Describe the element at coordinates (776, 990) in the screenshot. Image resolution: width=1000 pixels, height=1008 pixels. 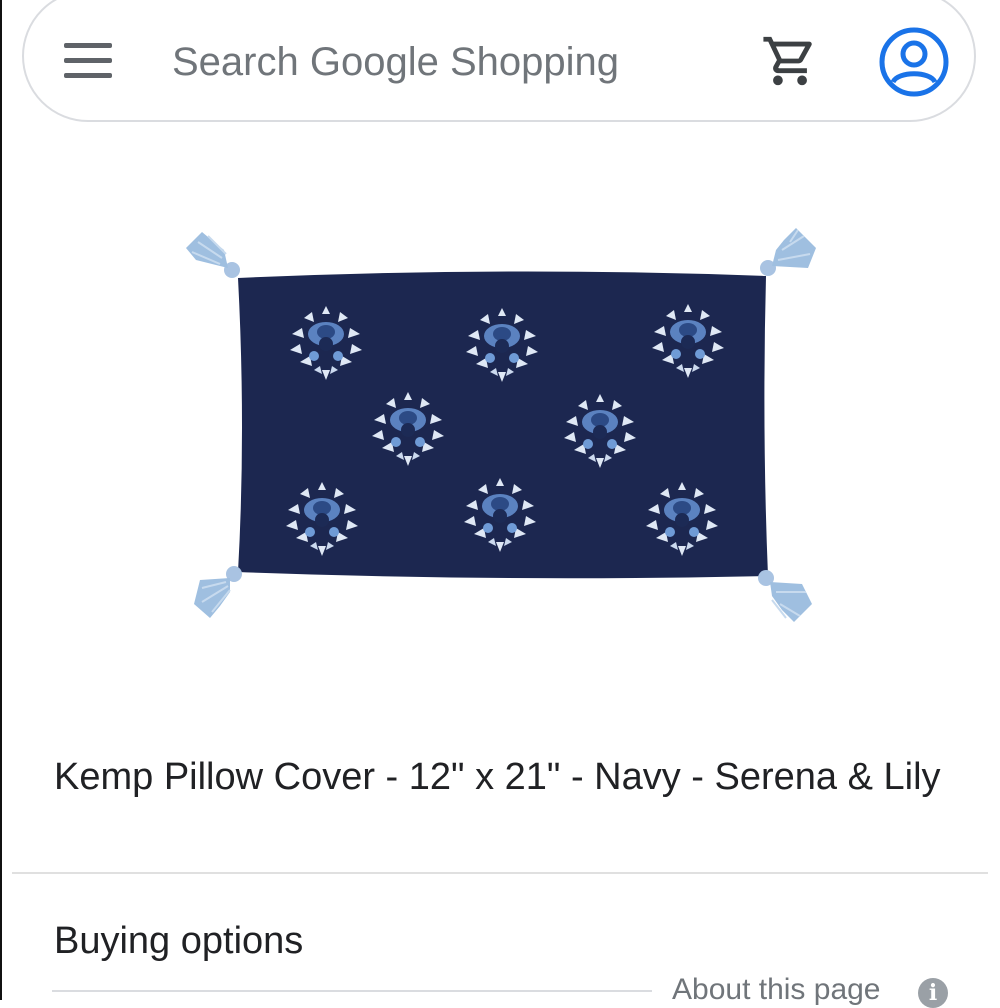
I see `about-this-page-link: About this page` at that location.